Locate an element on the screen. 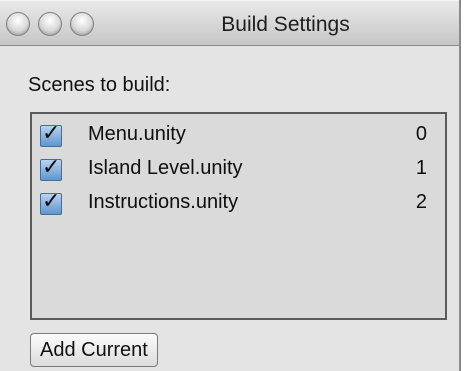 This screenshot has width=467, height=371. scene-row: ✓ Instructions.unity 2 is located at coordinates (238, 203).